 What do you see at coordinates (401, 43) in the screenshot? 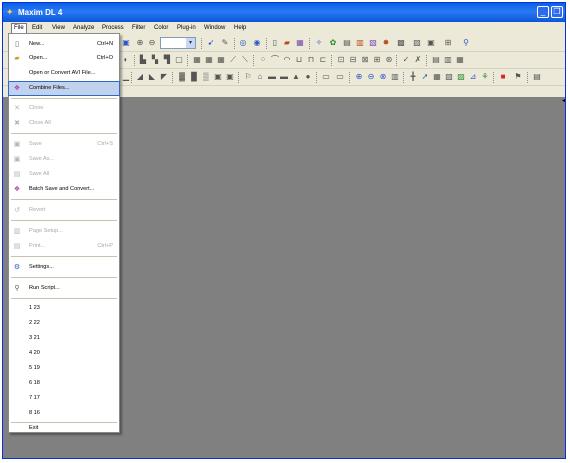
I see `tool-f-icon: ▩` at bounding box center [401, 43].